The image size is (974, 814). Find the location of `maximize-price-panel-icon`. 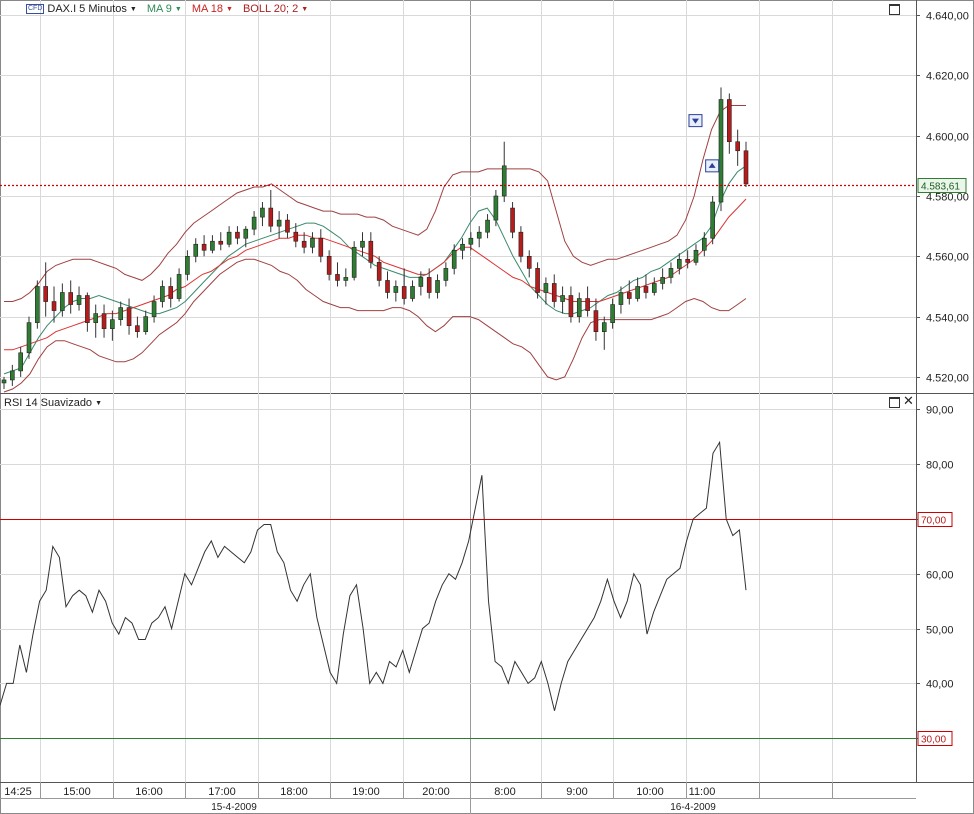

maximize-price-panel-icon is located at coordinates (894, 9).